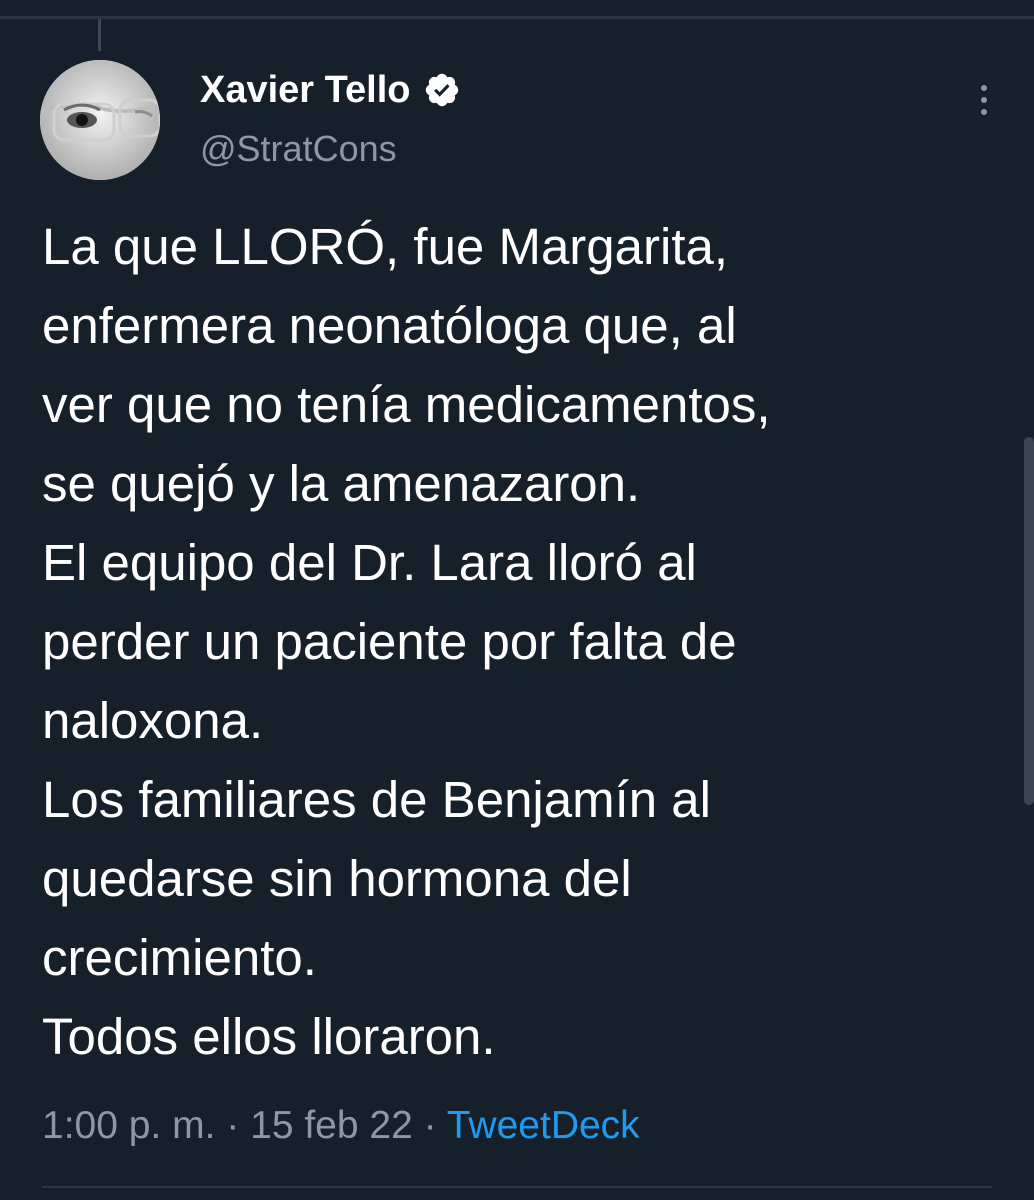 Image resolution: width=1034 pixels, height=1200 pixels. I want to click on verified-badge-icon, so click(441, 90).